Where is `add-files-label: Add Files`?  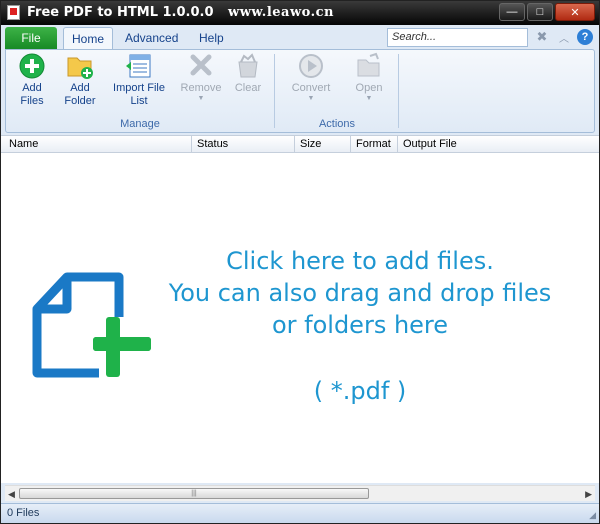
add-files-label: Add Files is located at coordinates (32, 94).